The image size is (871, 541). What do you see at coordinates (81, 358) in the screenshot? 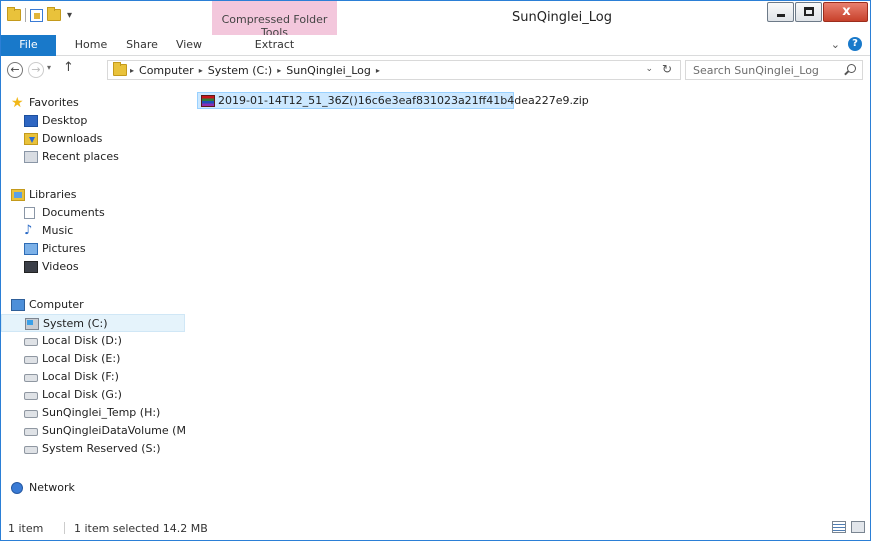
I see `nav-label: Local Disk (E:)` at bounding box center [81, 358].